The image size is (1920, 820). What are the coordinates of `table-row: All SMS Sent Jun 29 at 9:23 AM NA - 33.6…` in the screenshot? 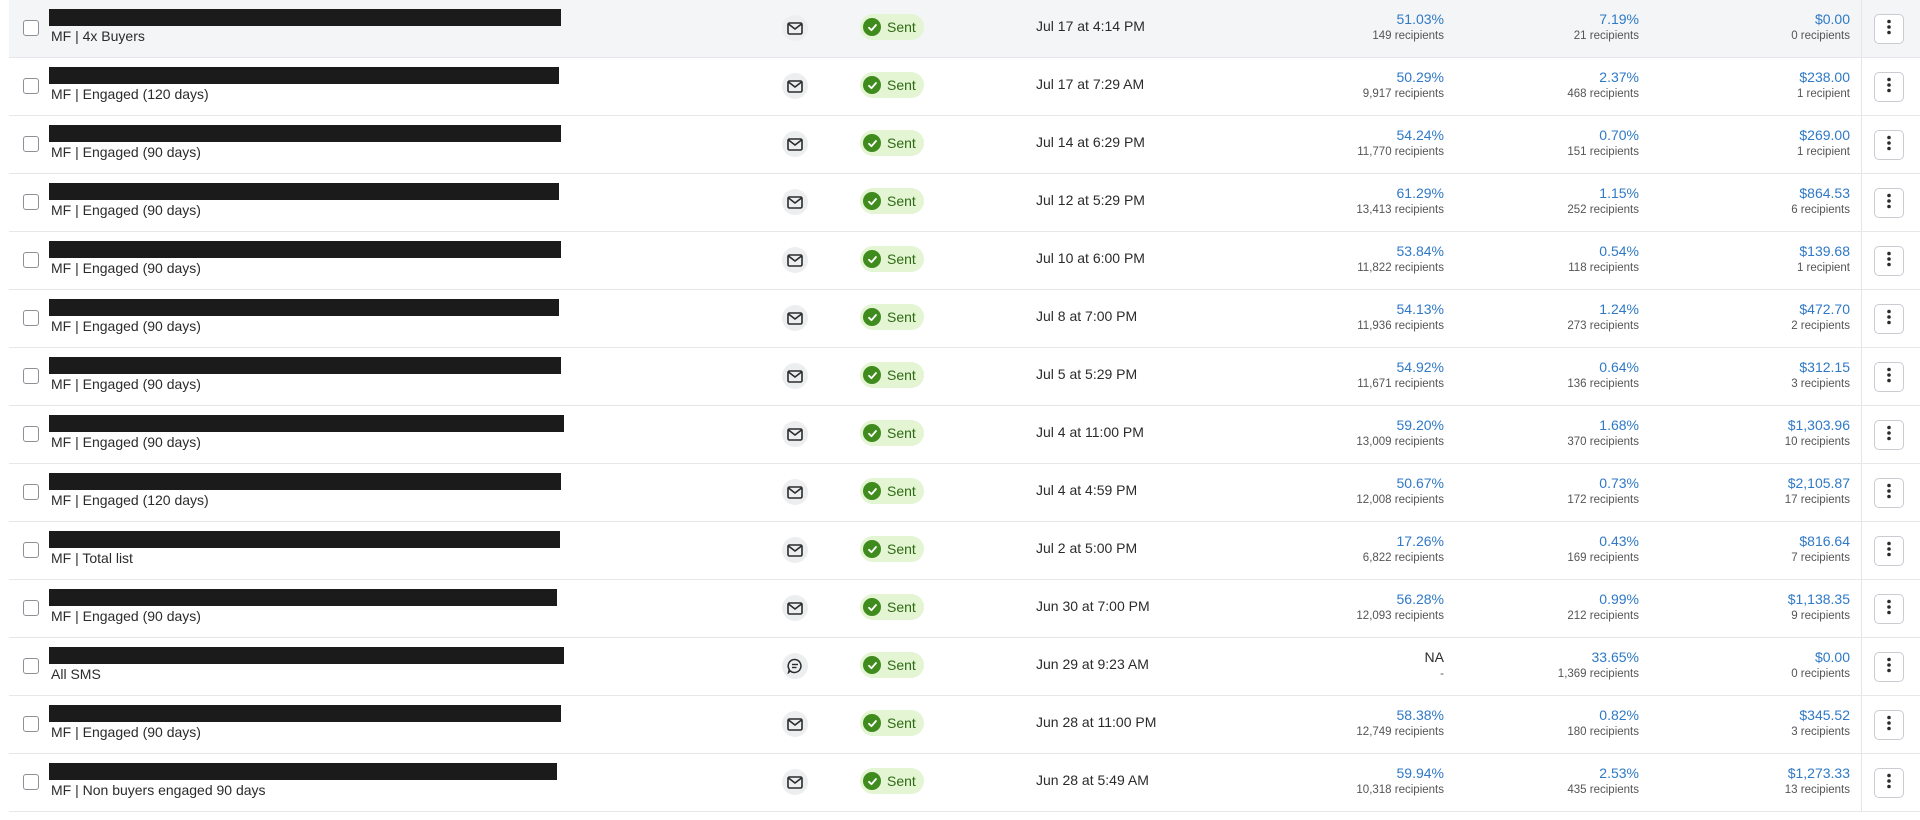 It's located at (964, 667).